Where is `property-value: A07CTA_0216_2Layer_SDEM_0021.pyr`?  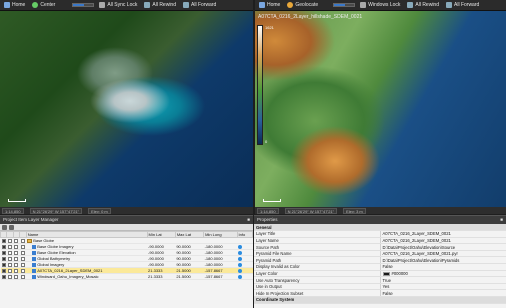
property-value: A07CTA_0216_2Layer_SDEM_0021.pyr is located at coordinates (443, 254).